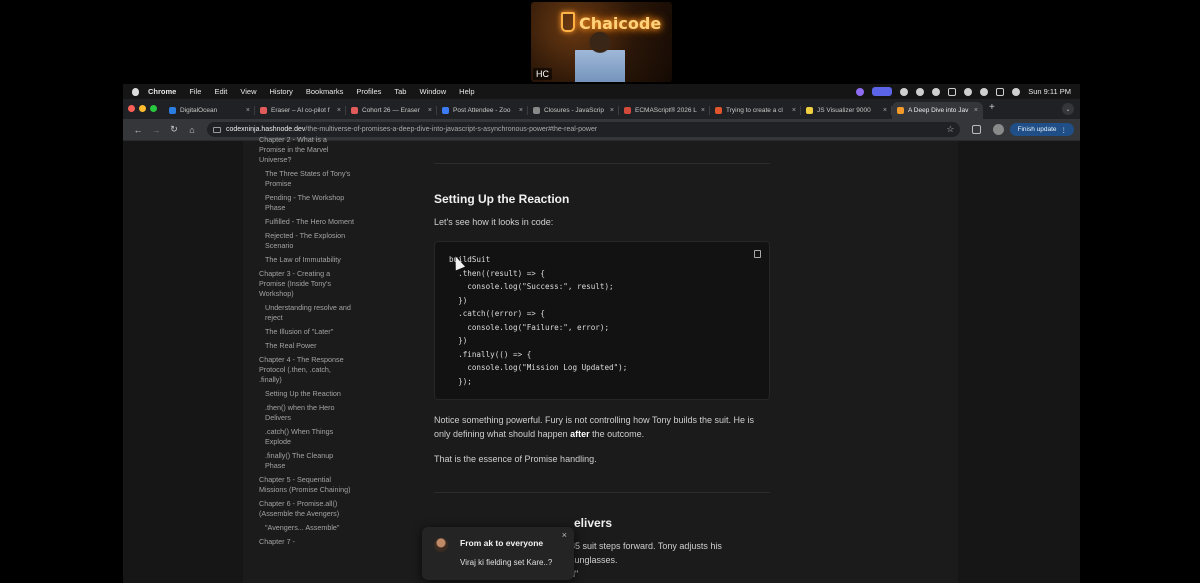 This screenshot has height=583, width=1200. Describe the element at coordinates (306, 528) in the screenshot. I see `toc-item: "Avengers... Assemble"` at that location.